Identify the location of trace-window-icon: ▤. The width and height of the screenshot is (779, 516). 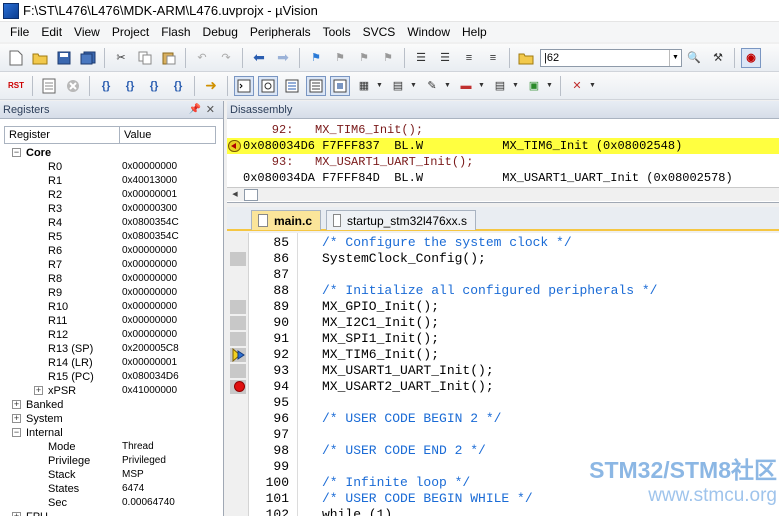
(500, 86).